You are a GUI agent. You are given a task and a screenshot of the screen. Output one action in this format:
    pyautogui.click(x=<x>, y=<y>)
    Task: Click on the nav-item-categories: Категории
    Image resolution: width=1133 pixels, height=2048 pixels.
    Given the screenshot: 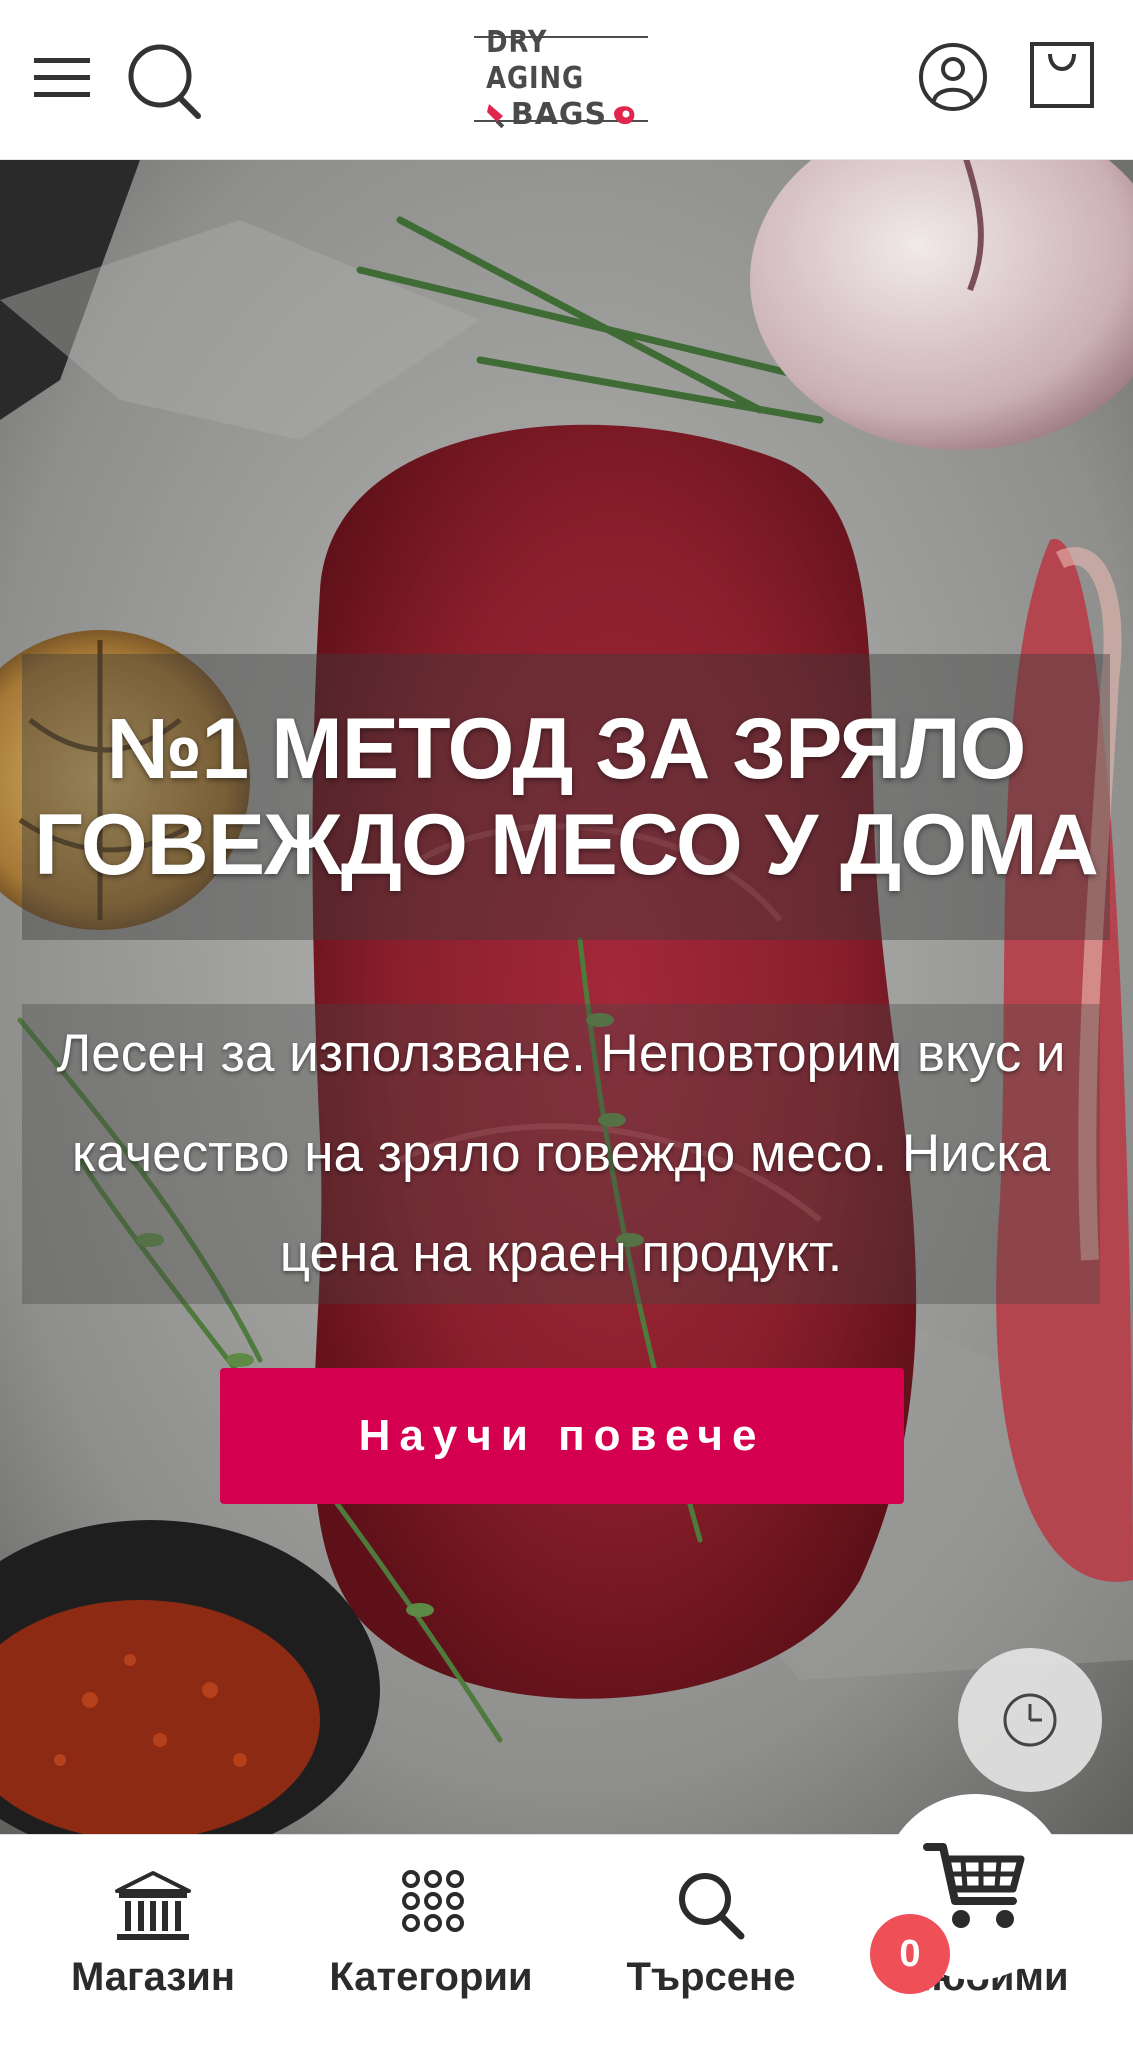 What is the action you would take?
    pyautogui.click(x=431, y=1941)
    